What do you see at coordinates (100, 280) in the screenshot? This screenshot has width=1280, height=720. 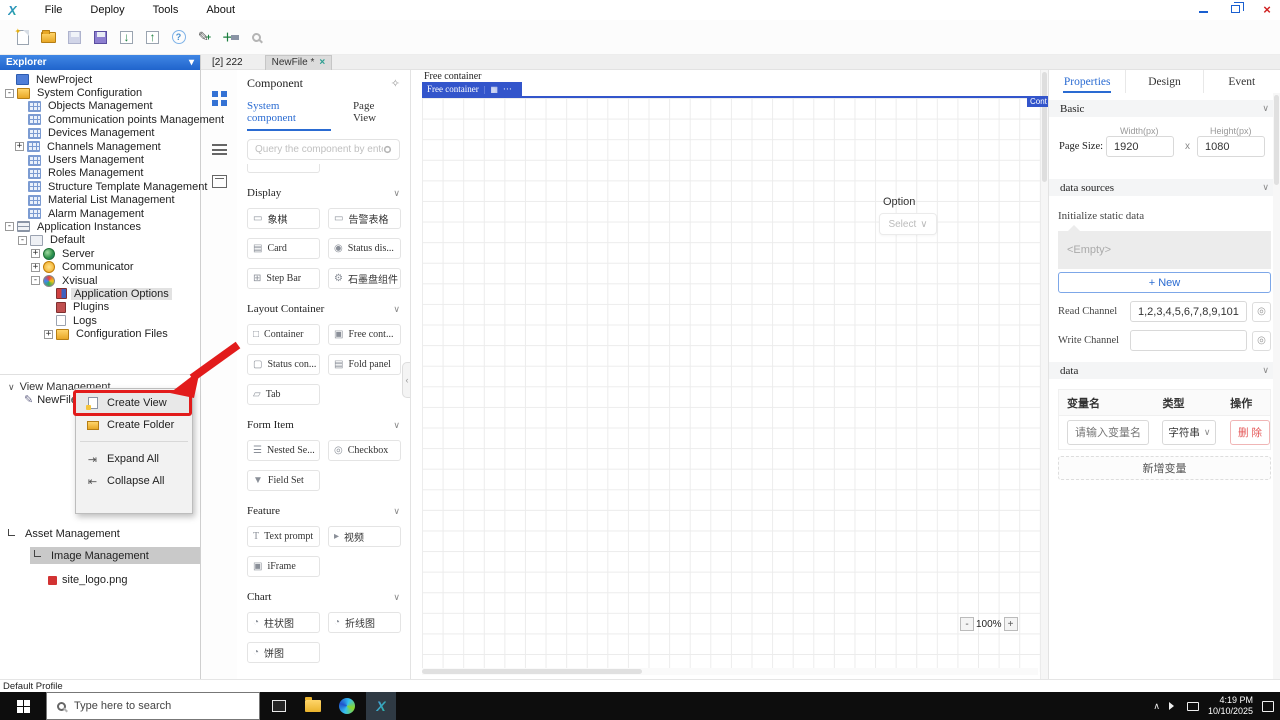 I see `tree-item-xvisual: - Xvisual` at bounding box center [100, 280].